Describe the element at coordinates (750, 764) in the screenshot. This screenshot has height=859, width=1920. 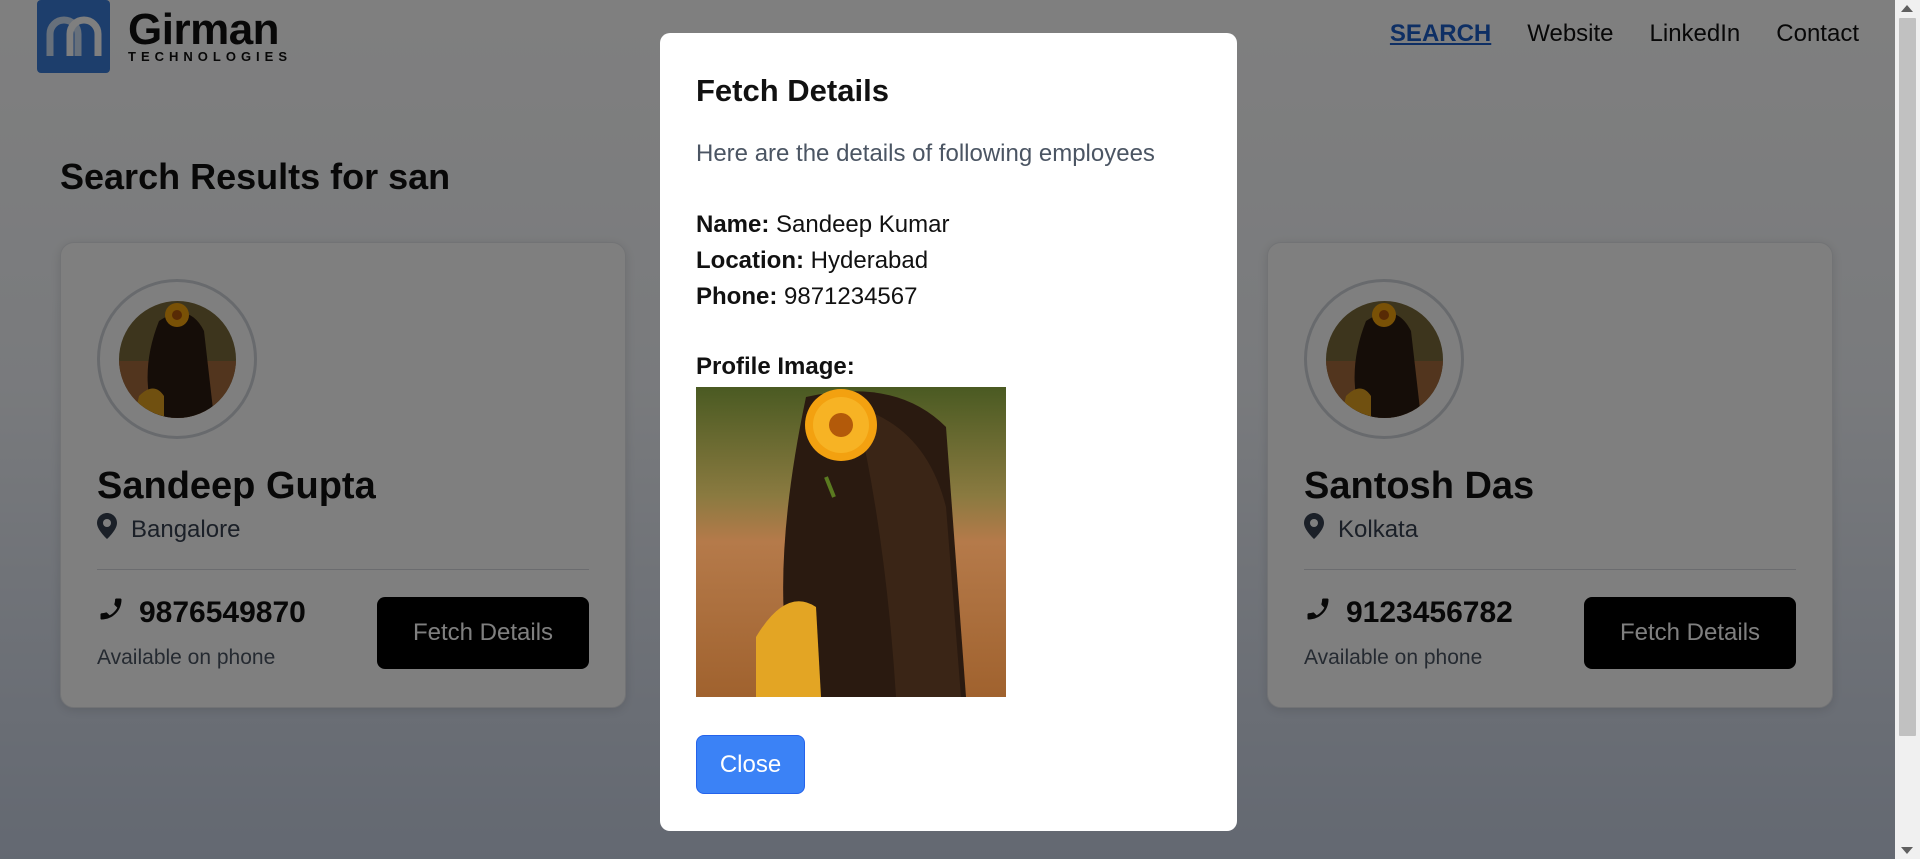
I see `close-button: Close` at that location.